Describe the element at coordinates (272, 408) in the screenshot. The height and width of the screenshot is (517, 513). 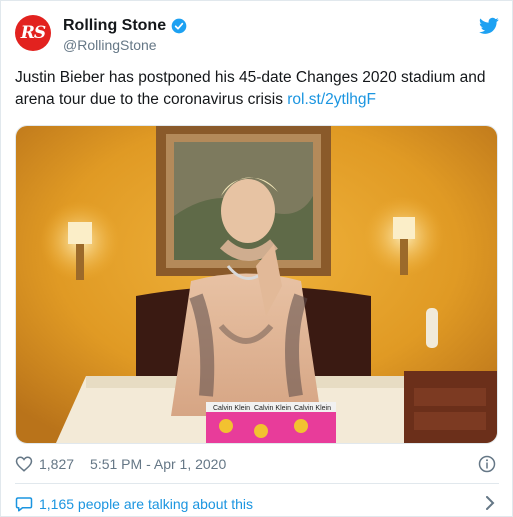
I see `waistband-label-2: Calvin Klein` at that location.